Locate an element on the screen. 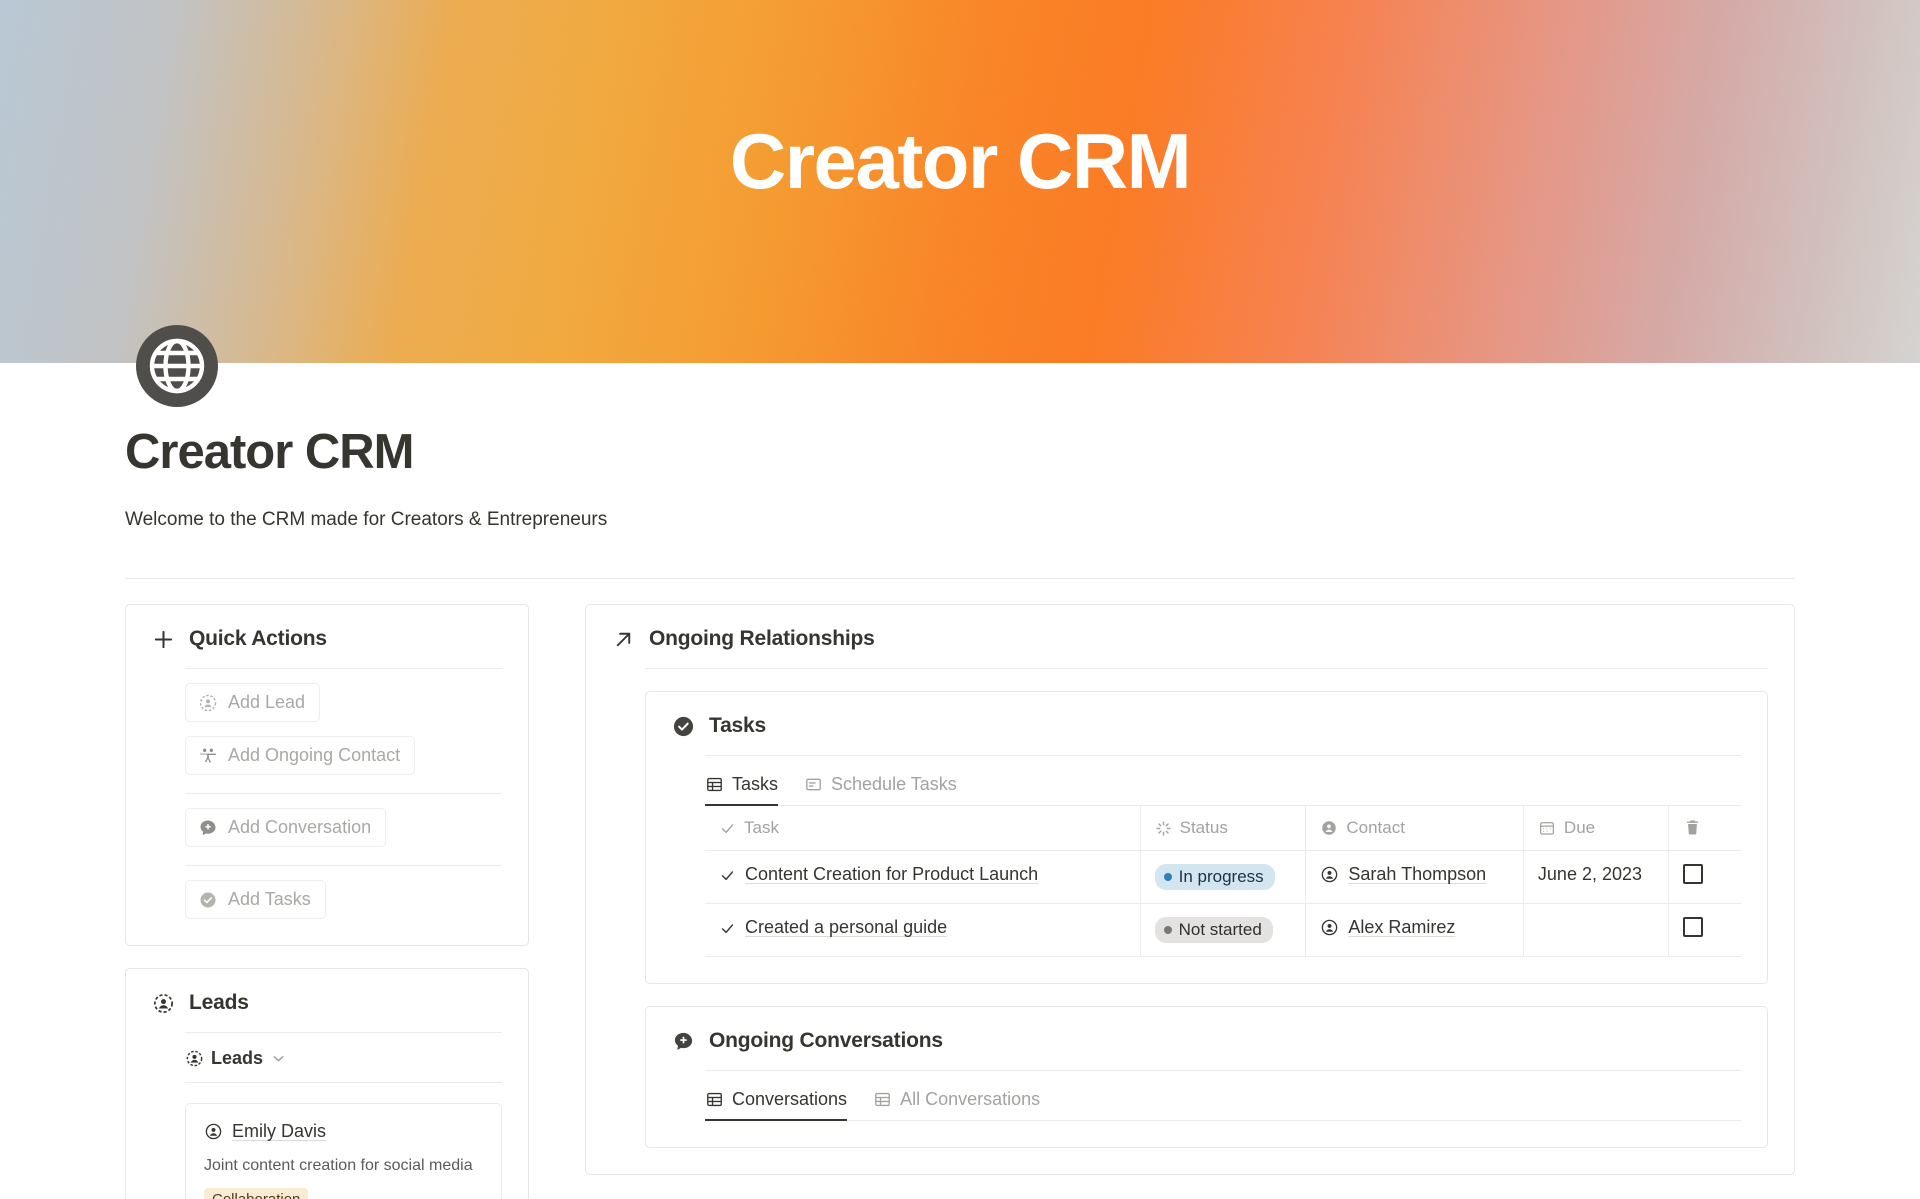 Image resolution: width=1920 pixels, height=1199 pixels. lead-tag: Collaboration is located at coordinates (256, 1193).